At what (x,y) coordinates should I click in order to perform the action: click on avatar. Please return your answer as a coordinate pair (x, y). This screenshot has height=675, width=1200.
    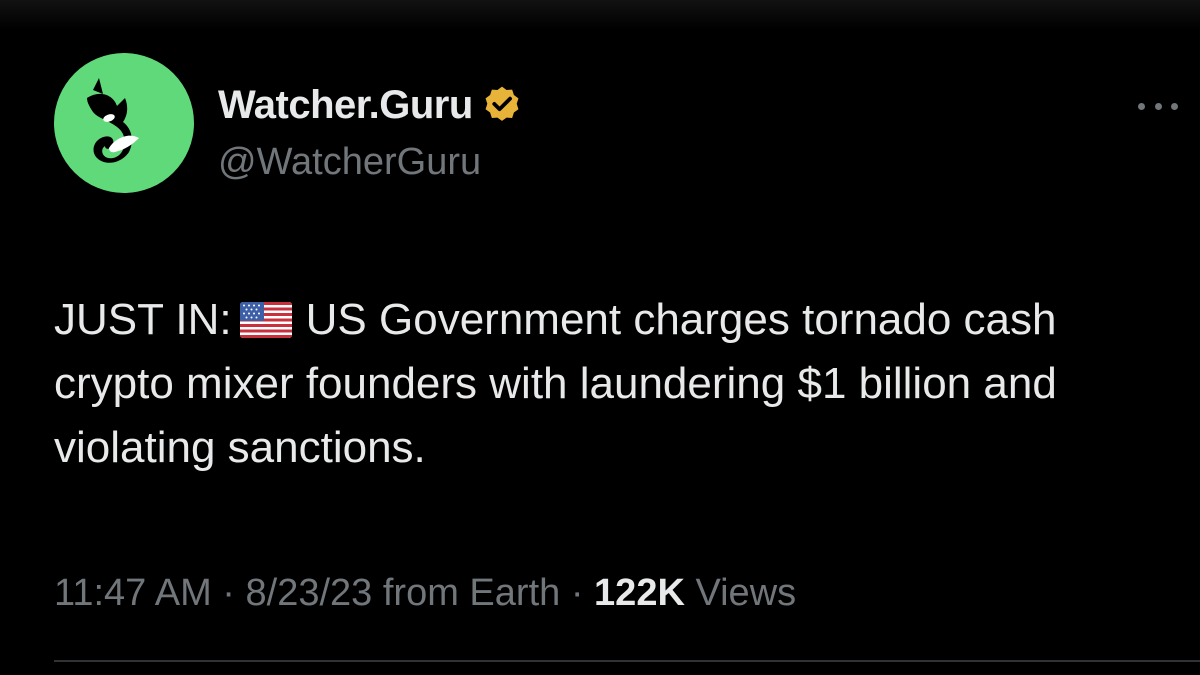
    Looking at the image, I should click on (124, 123).